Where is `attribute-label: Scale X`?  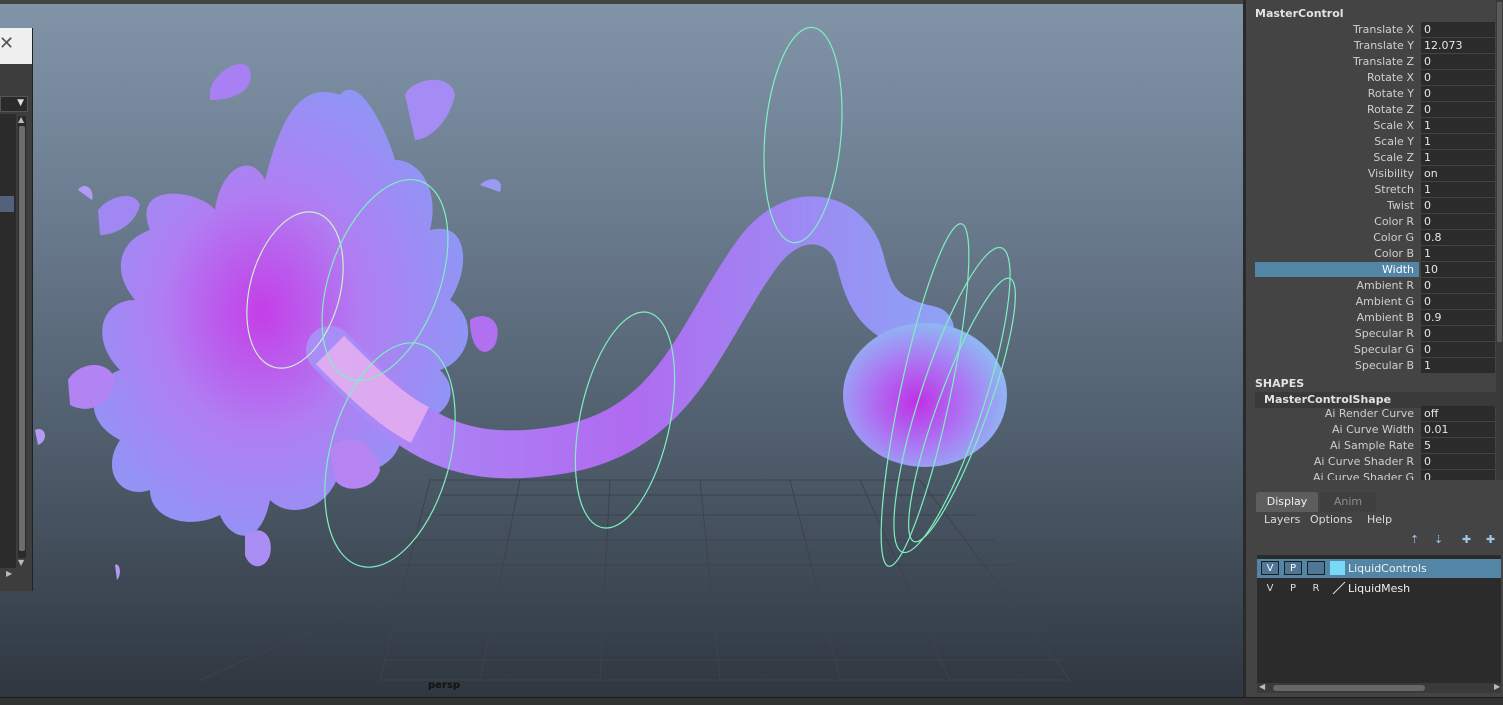
attribute-label: Scale X is located at coordinates (1393, 125).